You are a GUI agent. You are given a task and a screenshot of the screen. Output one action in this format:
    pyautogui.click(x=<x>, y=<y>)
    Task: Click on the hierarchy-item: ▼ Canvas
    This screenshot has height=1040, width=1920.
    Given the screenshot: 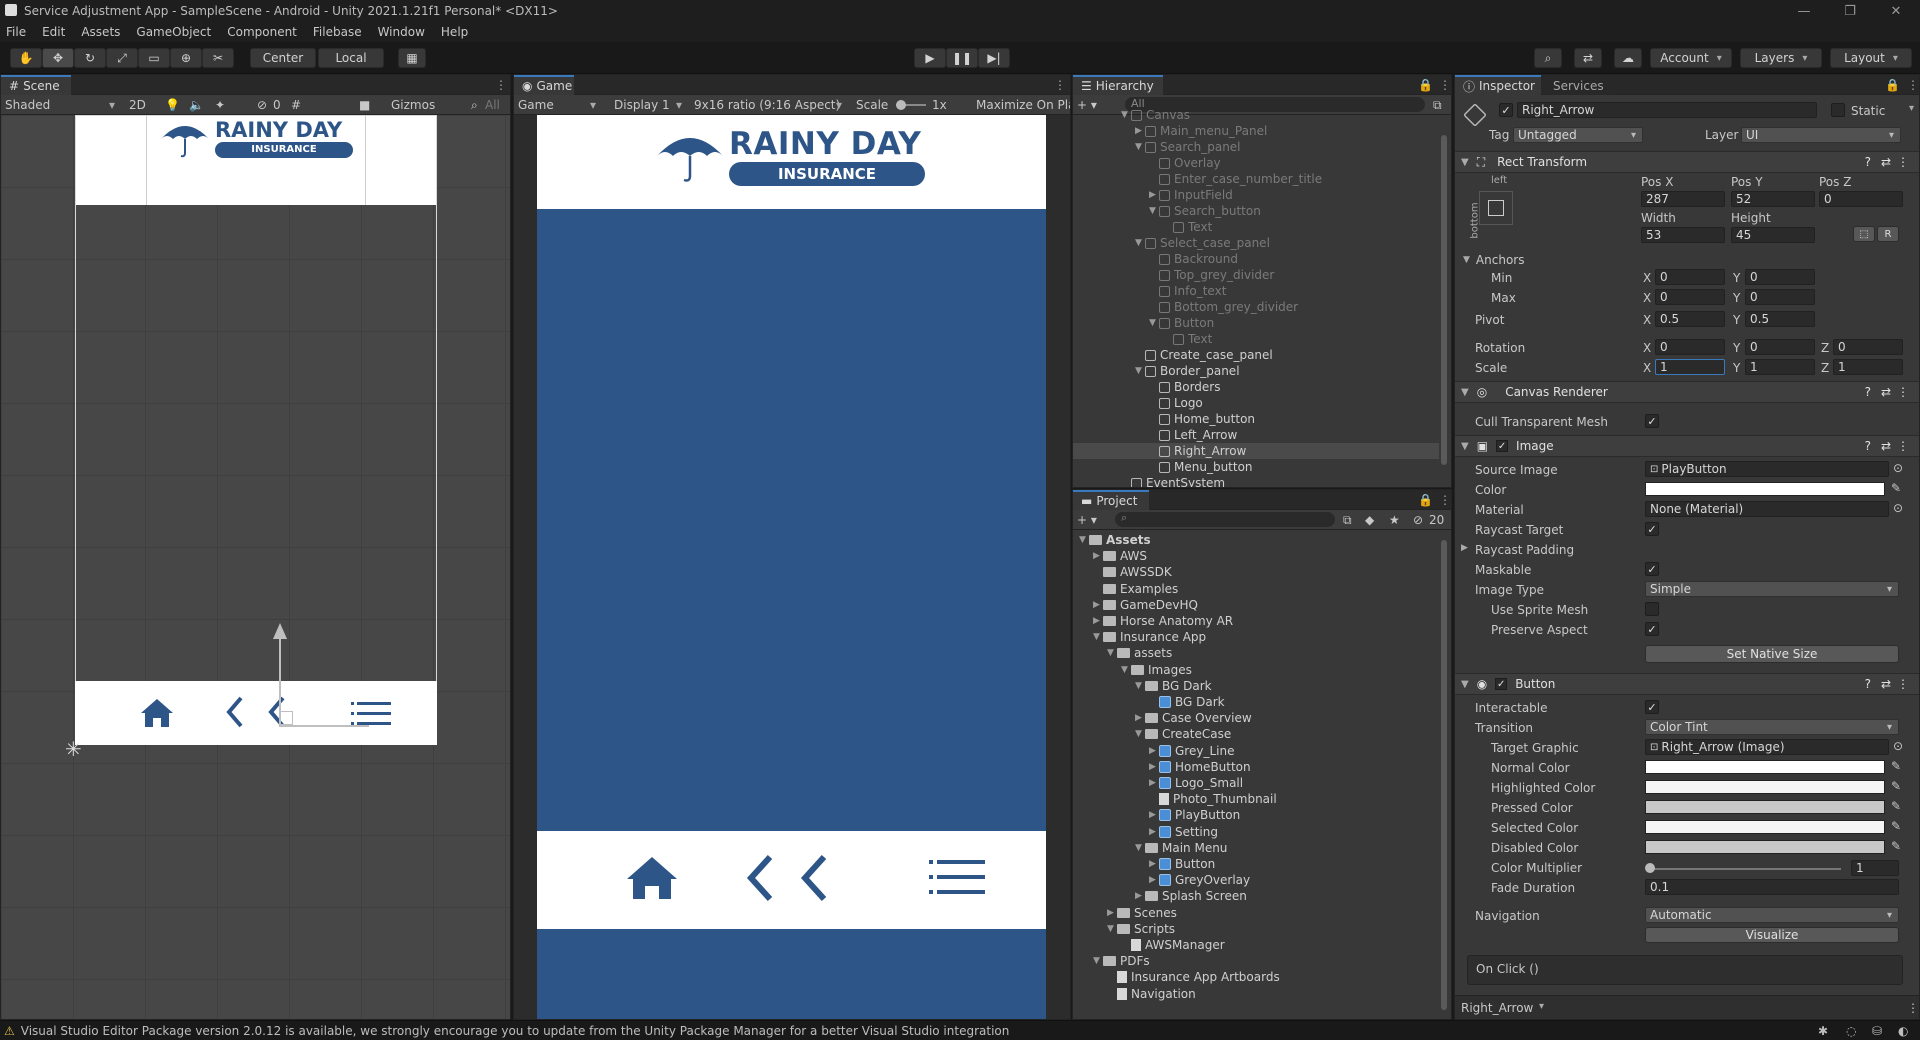 What is the action you would take?
    pyautogui.click(x=1256, y=115)
    